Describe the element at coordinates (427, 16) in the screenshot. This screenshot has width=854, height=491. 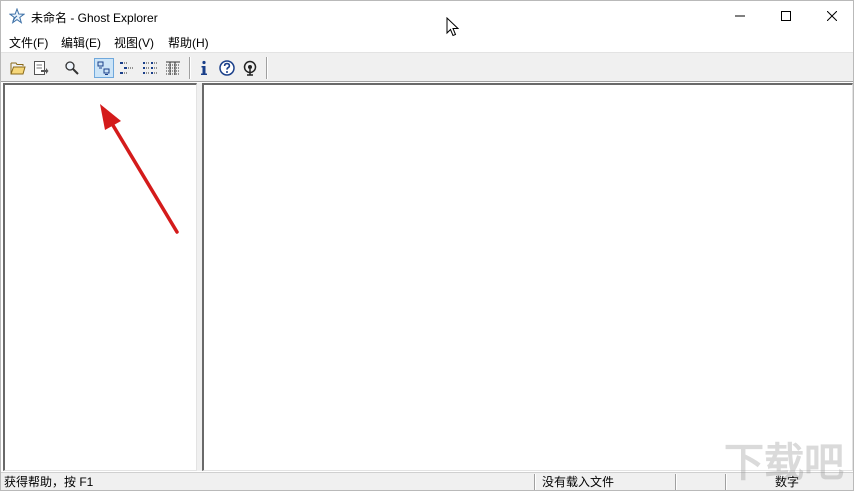
I see `title-bar: 未命名 - Ghost Explorer` at that location.